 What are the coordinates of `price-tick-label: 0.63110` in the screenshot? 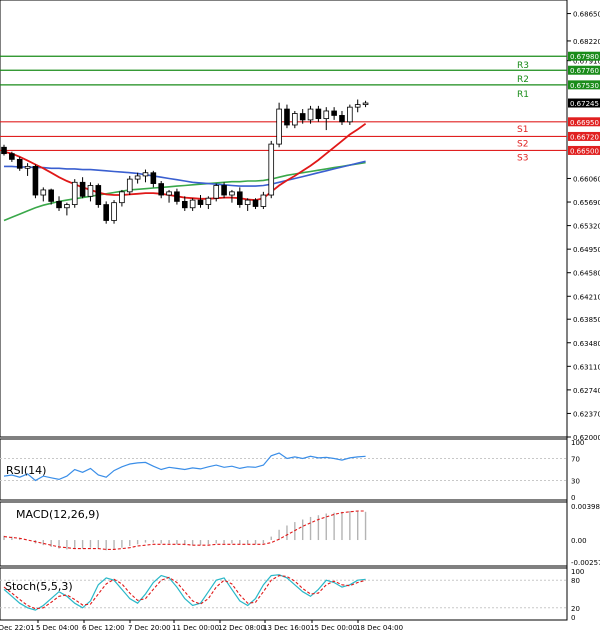 It's located at (586, 367).